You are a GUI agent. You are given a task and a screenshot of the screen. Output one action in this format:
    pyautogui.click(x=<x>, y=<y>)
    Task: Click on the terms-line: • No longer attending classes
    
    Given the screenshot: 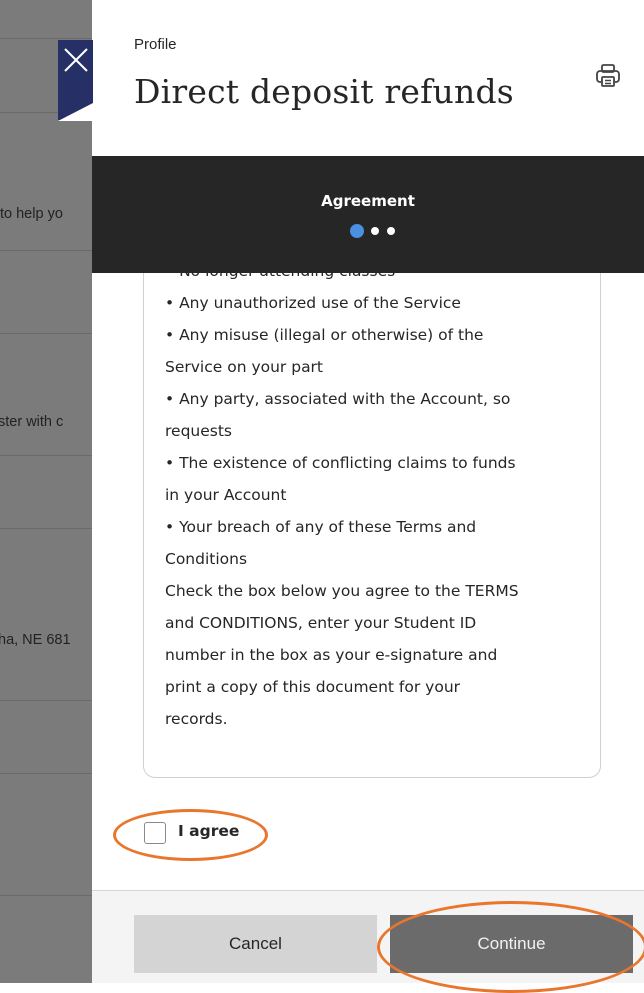 What is the action you would take?
    pyautogui.click(x=375, y=280)
    